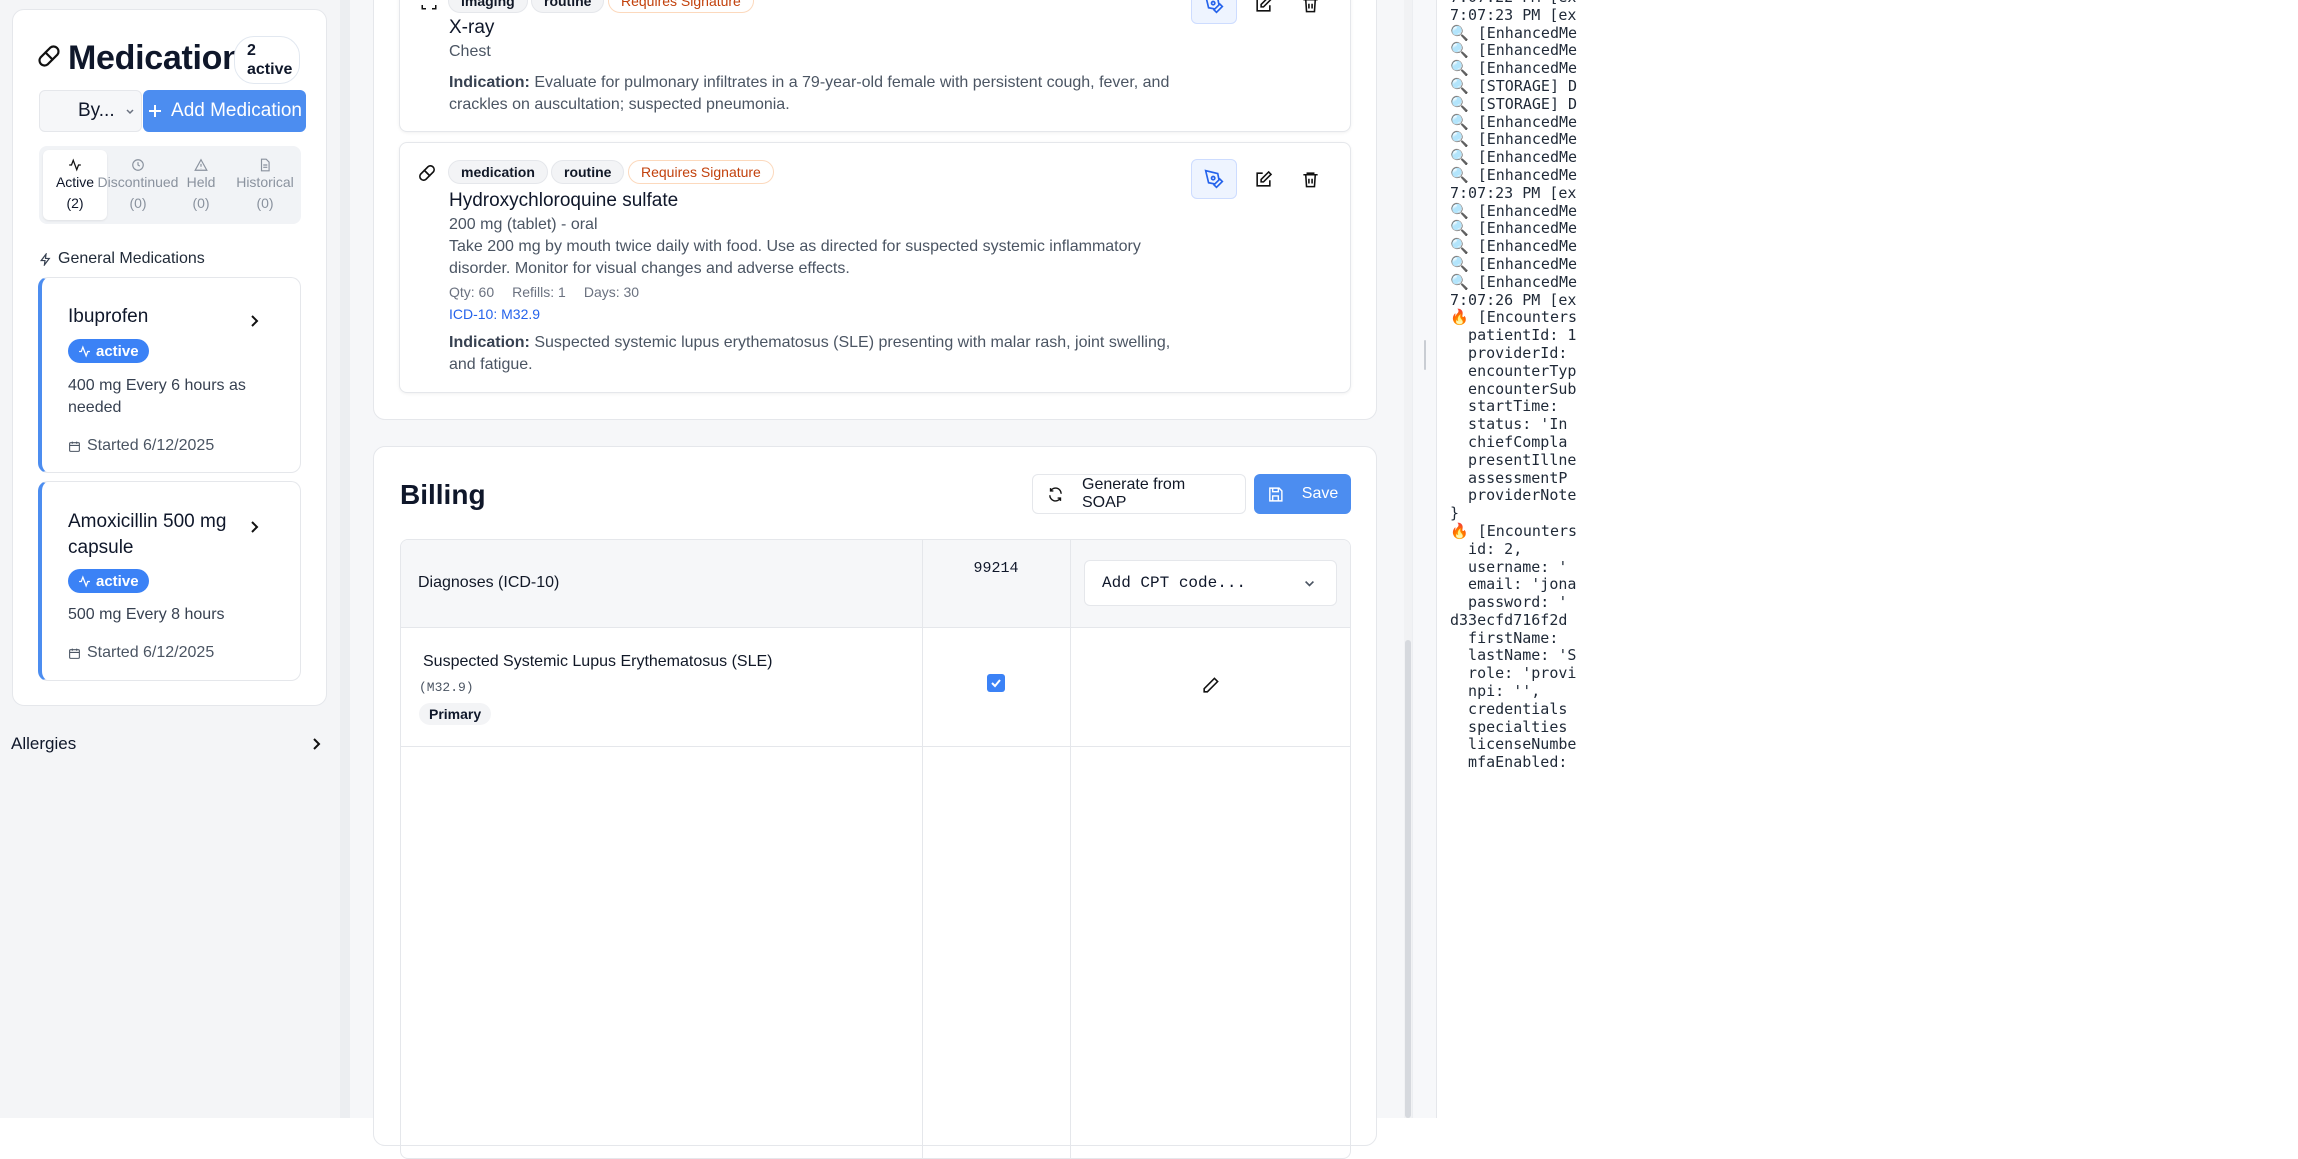 This screenshot has height=1159, width=2298. Describe the element at coordinates (147, 534) in the screenshot. I see `medication-name: Amoxicillin 500 mg capsule` at that location.